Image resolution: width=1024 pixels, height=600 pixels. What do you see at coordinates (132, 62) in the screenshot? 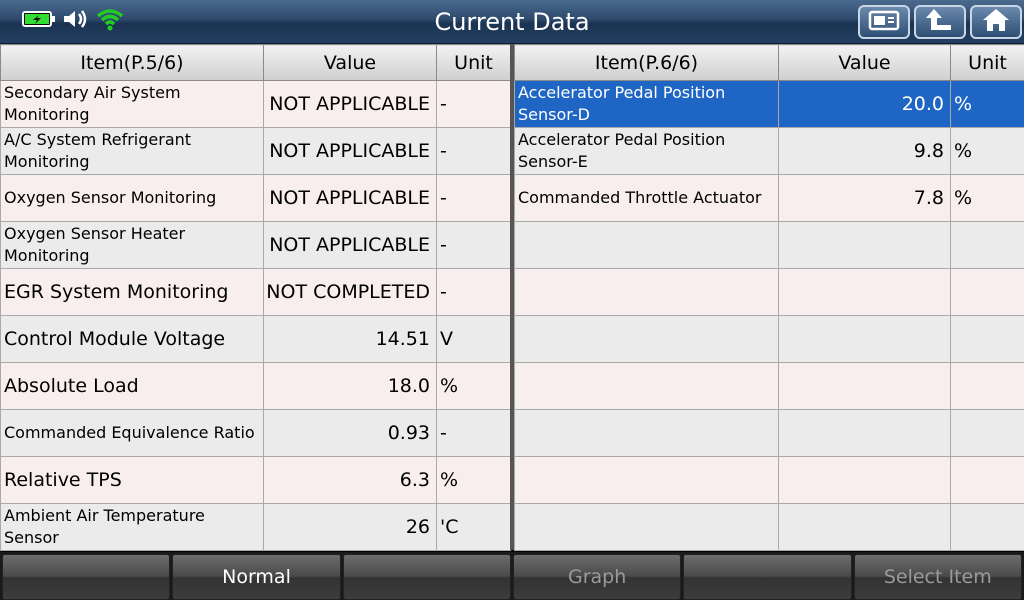
I see `column-header-item: Item(P.5/6)` at bounding box center [132, 62].